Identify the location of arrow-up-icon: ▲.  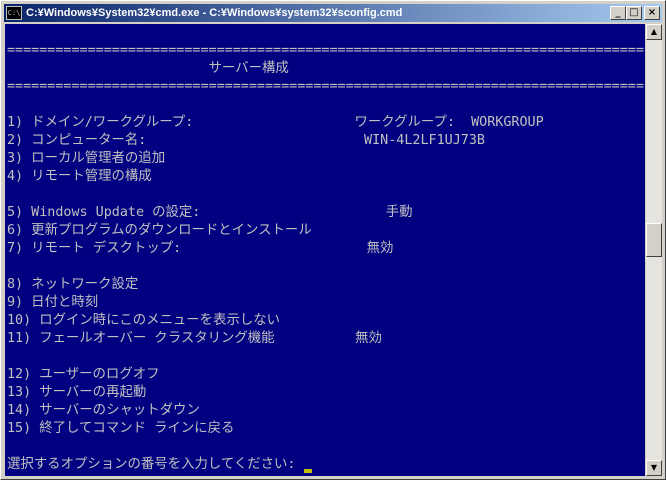
(654, 31).